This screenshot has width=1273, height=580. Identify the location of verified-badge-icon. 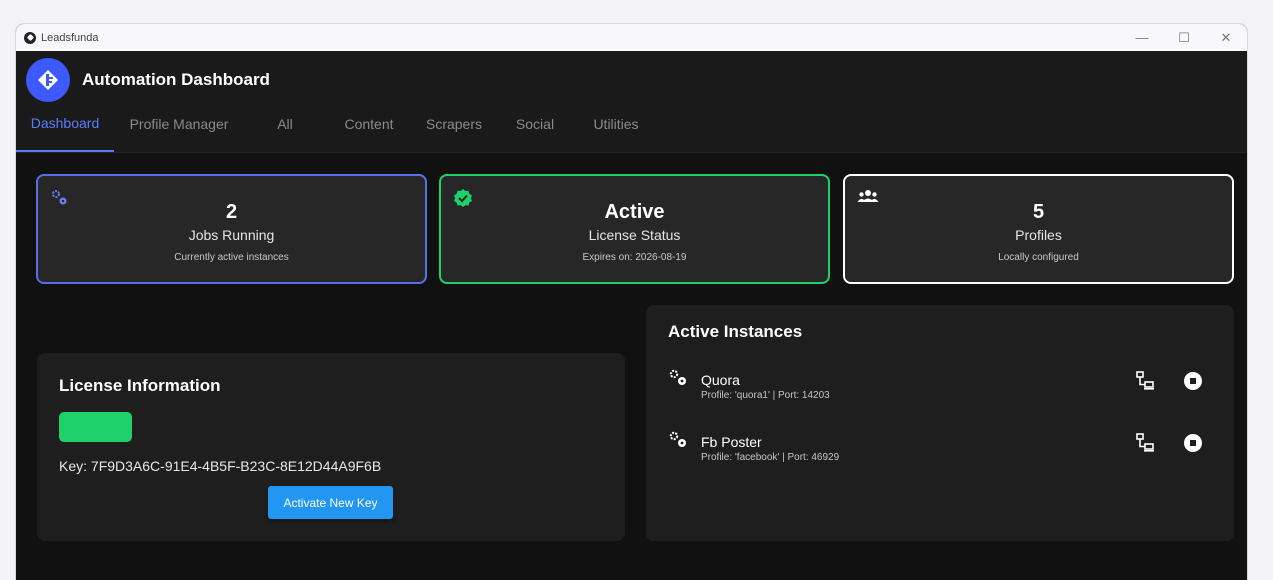
(463, 200).